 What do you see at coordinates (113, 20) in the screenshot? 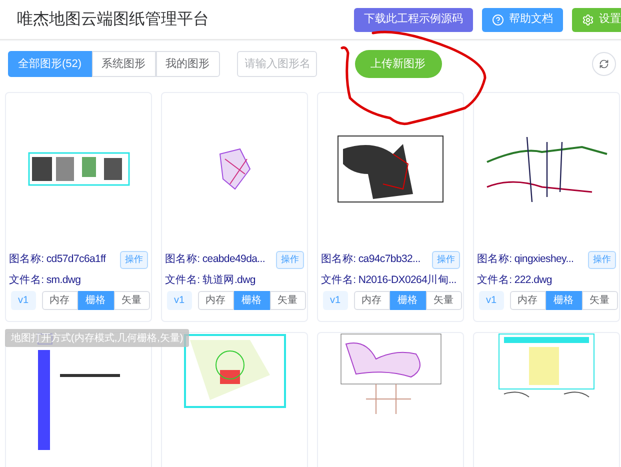
I see `app-title: 唯杰地图云端图纸管理平台` at bounding box center [113, 20].